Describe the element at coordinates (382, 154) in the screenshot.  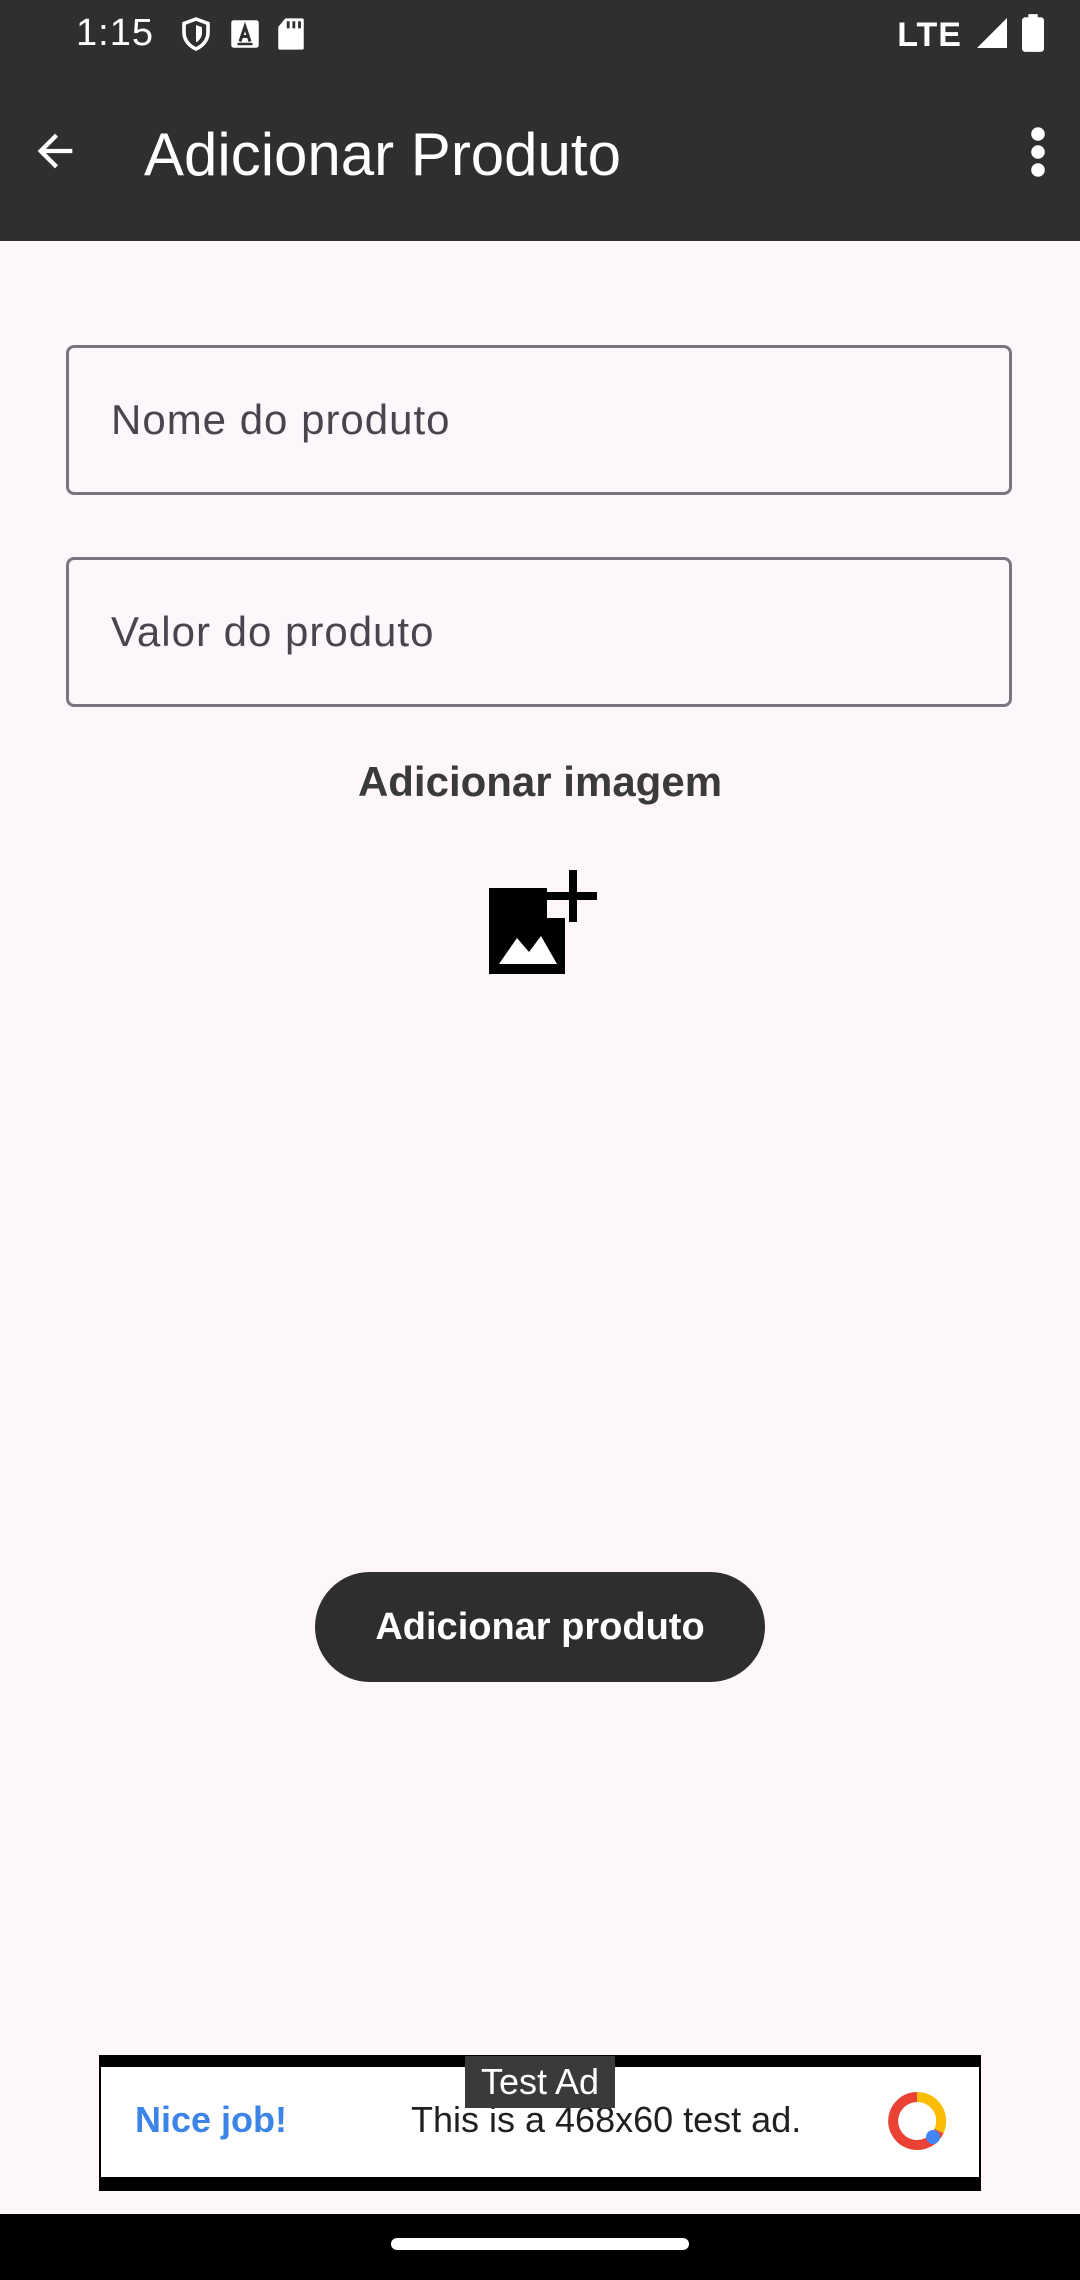
I see `page-title: Adicionar Produto` at that location.